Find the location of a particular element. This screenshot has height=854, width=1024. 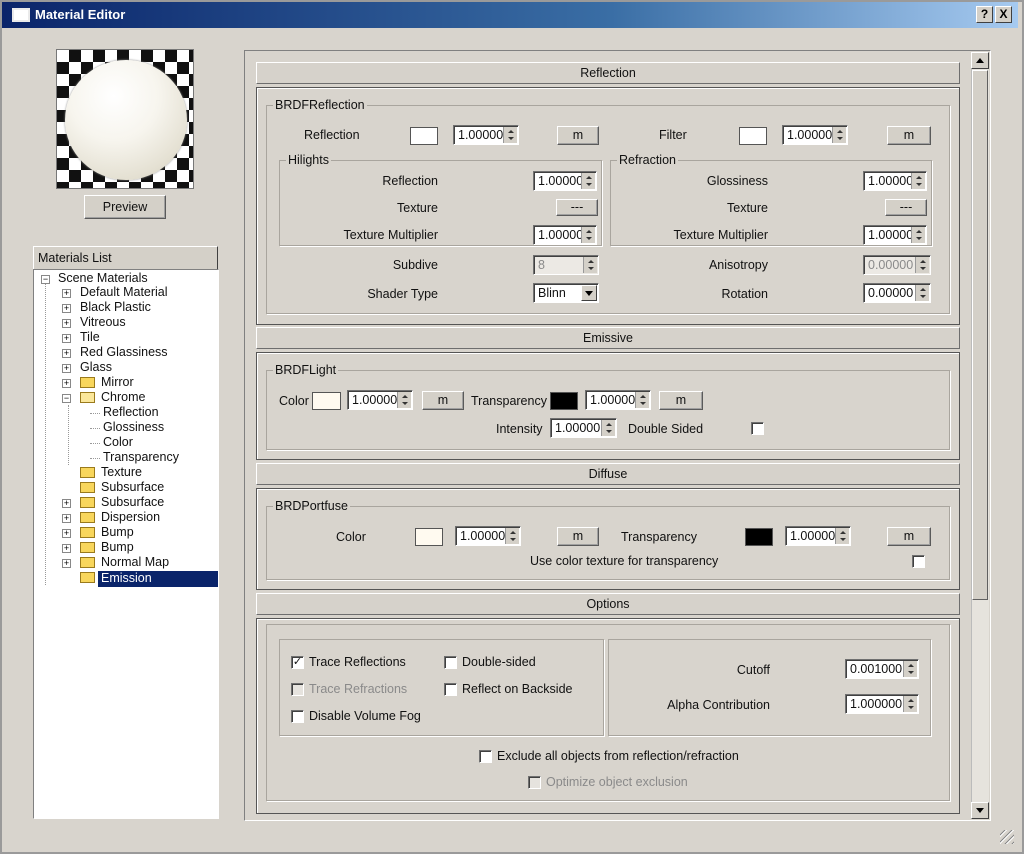

tree-item-mirror: Mirror is located at coordinates (117, 382).